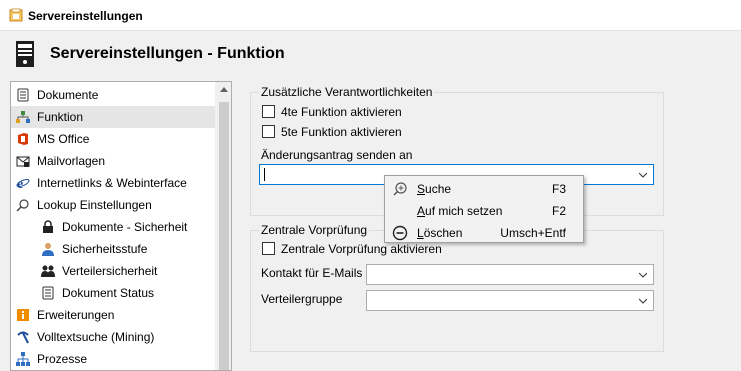 The height and width of the screenshot is (371, 741). Describe the element at coordinates (113, 95) in the screenshot. I see `sidebar-item-dokumente: Dokumente` at that location.